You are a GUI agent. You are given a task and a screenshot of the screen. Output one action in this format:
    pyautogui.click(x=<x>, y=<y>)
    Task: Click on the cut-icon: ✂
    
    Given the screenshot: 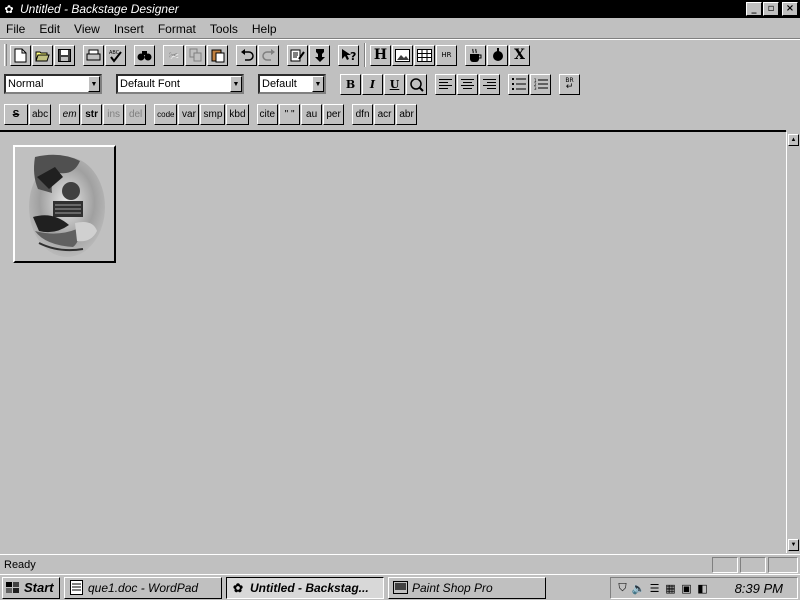 What is the action you would take?
    pyautogui.click(x=173, y=55)
    